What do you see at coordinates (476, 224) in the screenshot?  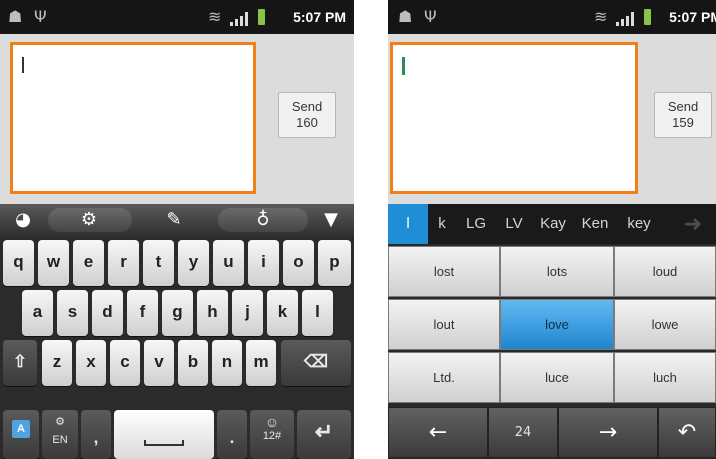 I see `suggestion-item: LG` at bounding box center [476, 224].